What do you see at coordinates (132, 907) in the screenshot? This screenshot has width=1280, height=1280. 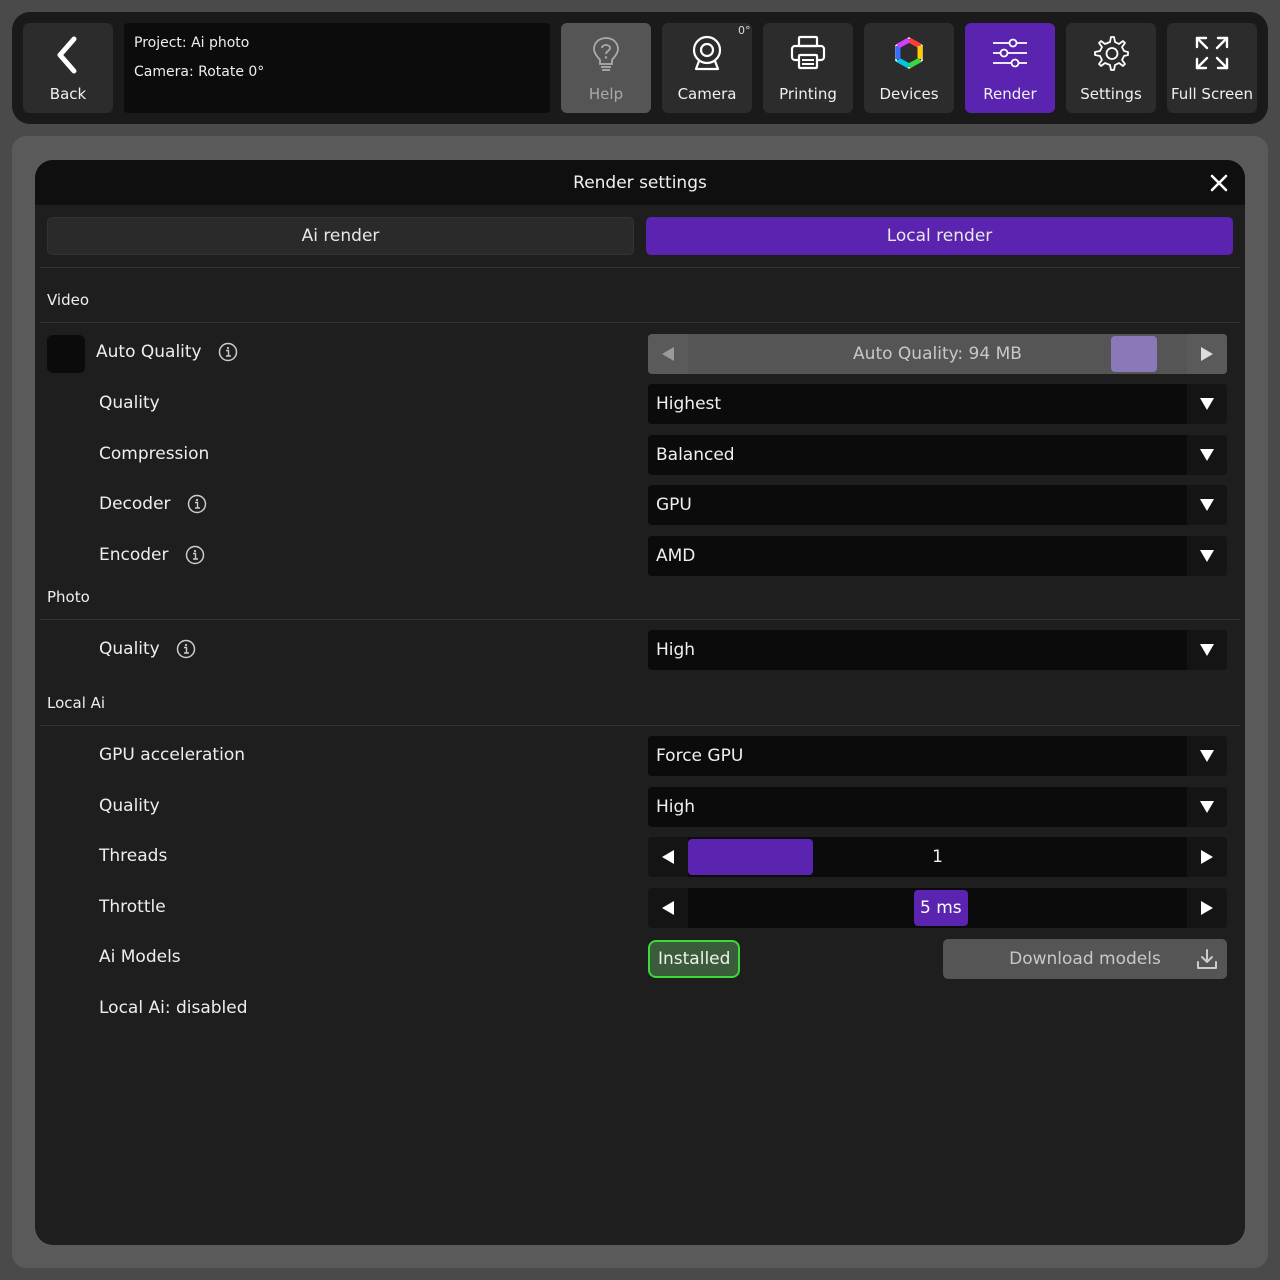 I see `throttle-label: Throttle` at bounding box center [132, 907].